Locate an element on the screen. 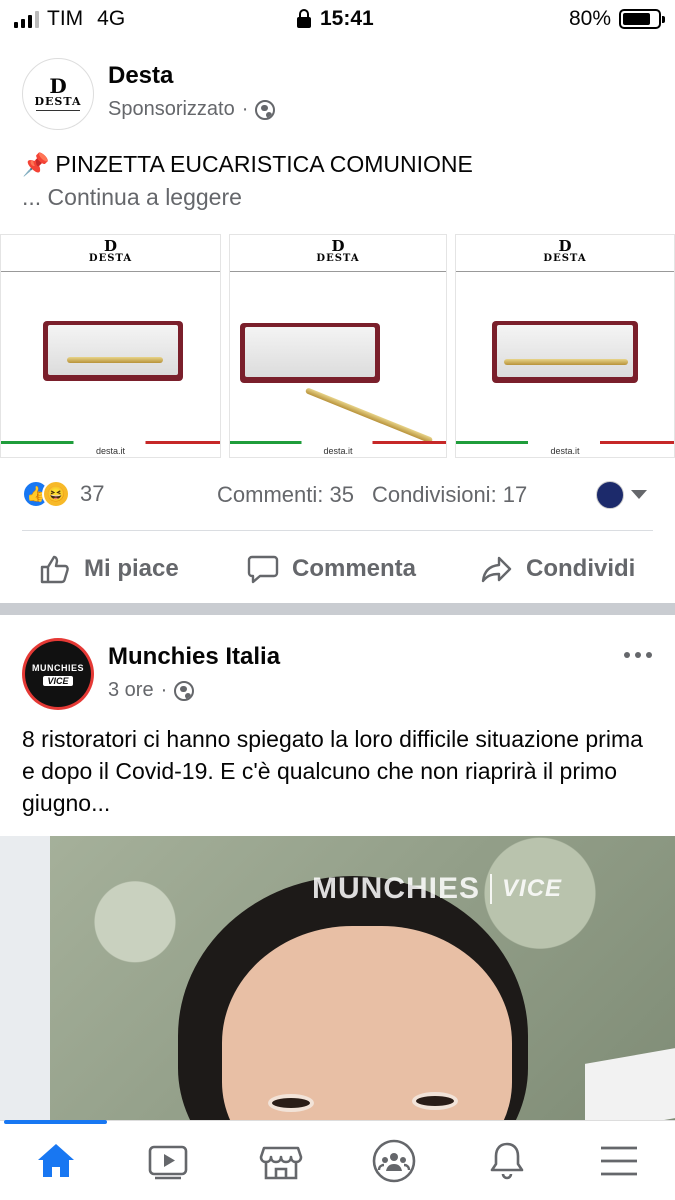 This screenshot has width=675, height=1200. like-button: Mi piace is located at coordinates (108, 569).